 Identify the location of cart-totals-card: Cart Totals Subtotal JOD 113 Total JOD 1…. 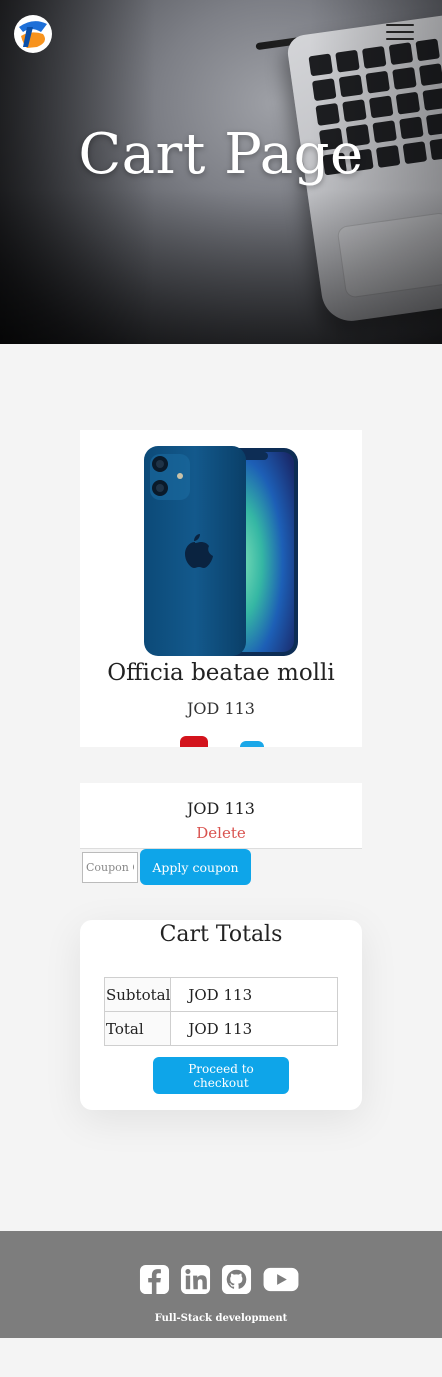
(221, 1015).